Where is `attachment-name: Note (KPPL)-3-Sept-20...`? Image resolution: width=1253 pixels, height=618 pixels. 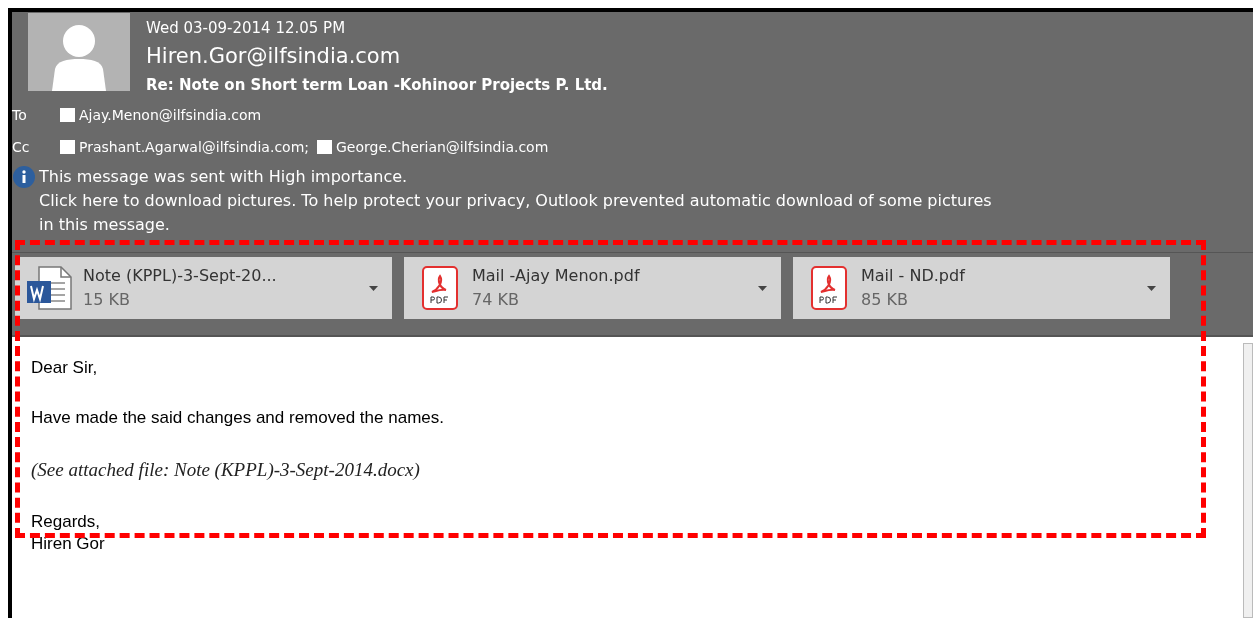
attachment-name: Note (KPPL)-3-Sept-20... is located at coordinates (180, 276).